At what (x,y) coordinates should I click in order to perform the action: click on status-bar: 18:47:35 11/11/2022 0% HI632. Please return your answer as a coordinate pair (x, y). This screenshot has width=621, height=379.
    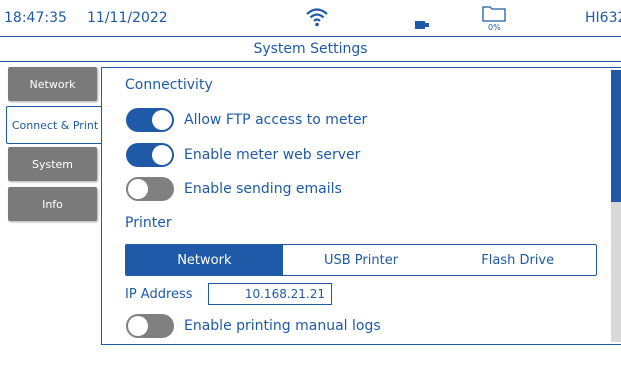
    Looking at the image, I should click on (310, 18).